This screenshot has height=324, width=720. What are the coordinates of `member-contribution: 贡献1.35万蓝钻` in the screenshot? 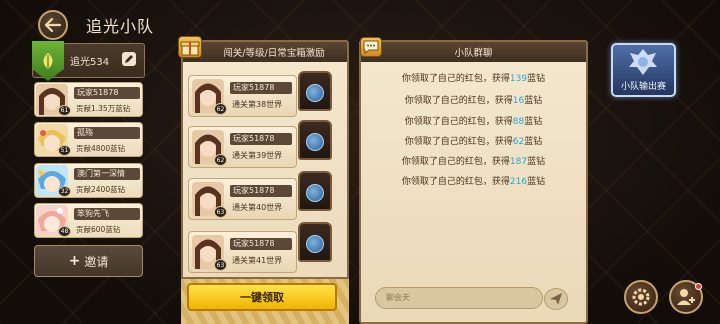 It's located at (103, 108).